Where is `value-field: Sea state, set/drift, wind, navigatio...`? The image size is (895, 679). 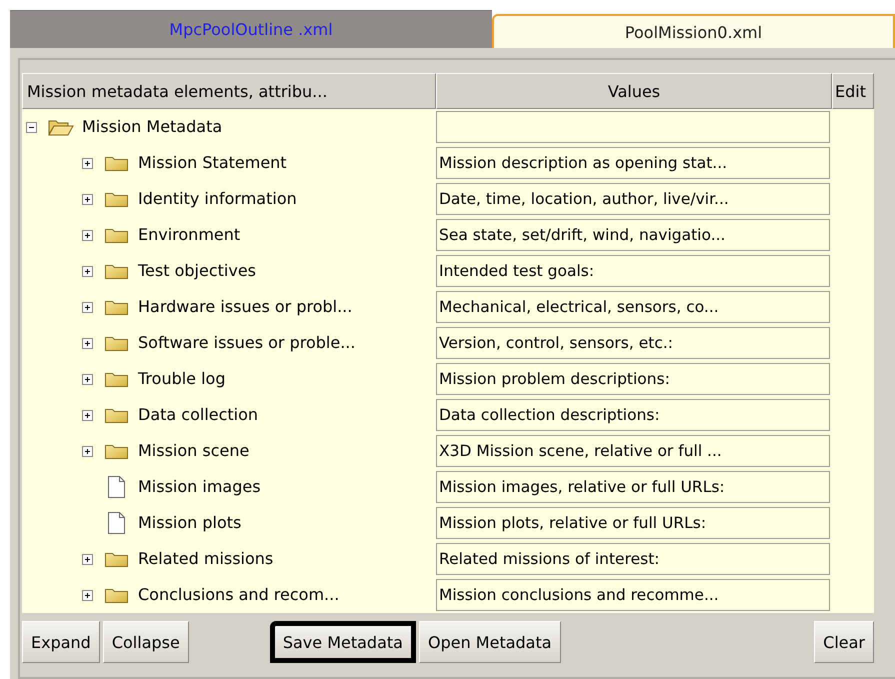
value-field: Sea state, set/drift, wind, navigatio... is located at coordinates (633, 235).